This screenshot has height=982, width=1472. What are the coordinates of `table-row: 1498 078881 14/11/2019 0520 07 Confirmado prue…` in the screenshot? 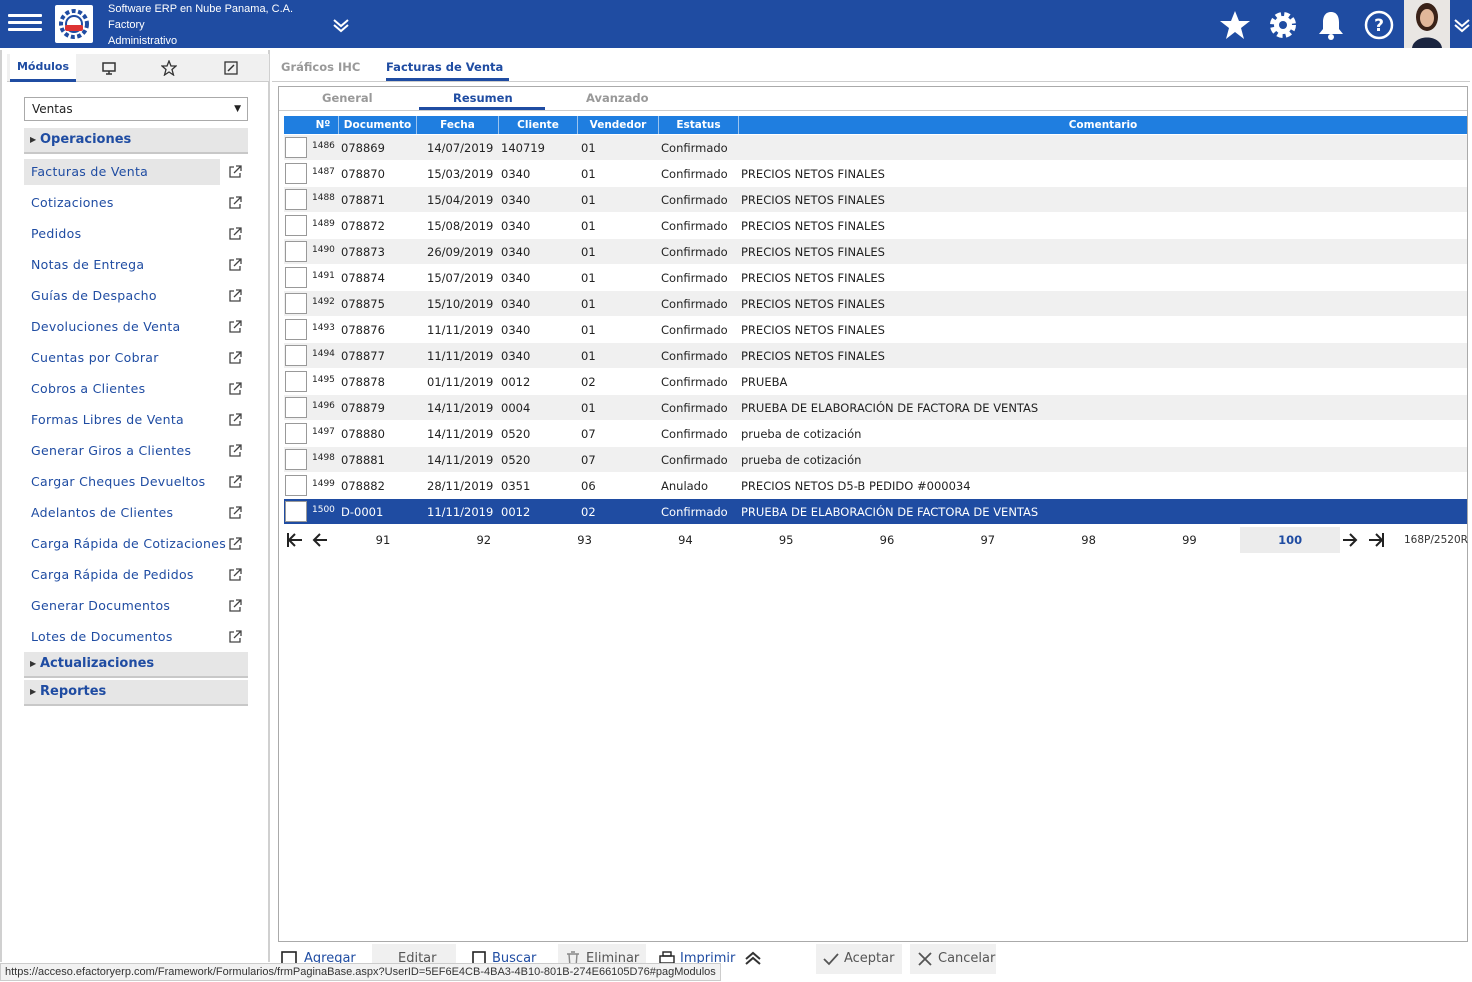 It's located at (875, 460).